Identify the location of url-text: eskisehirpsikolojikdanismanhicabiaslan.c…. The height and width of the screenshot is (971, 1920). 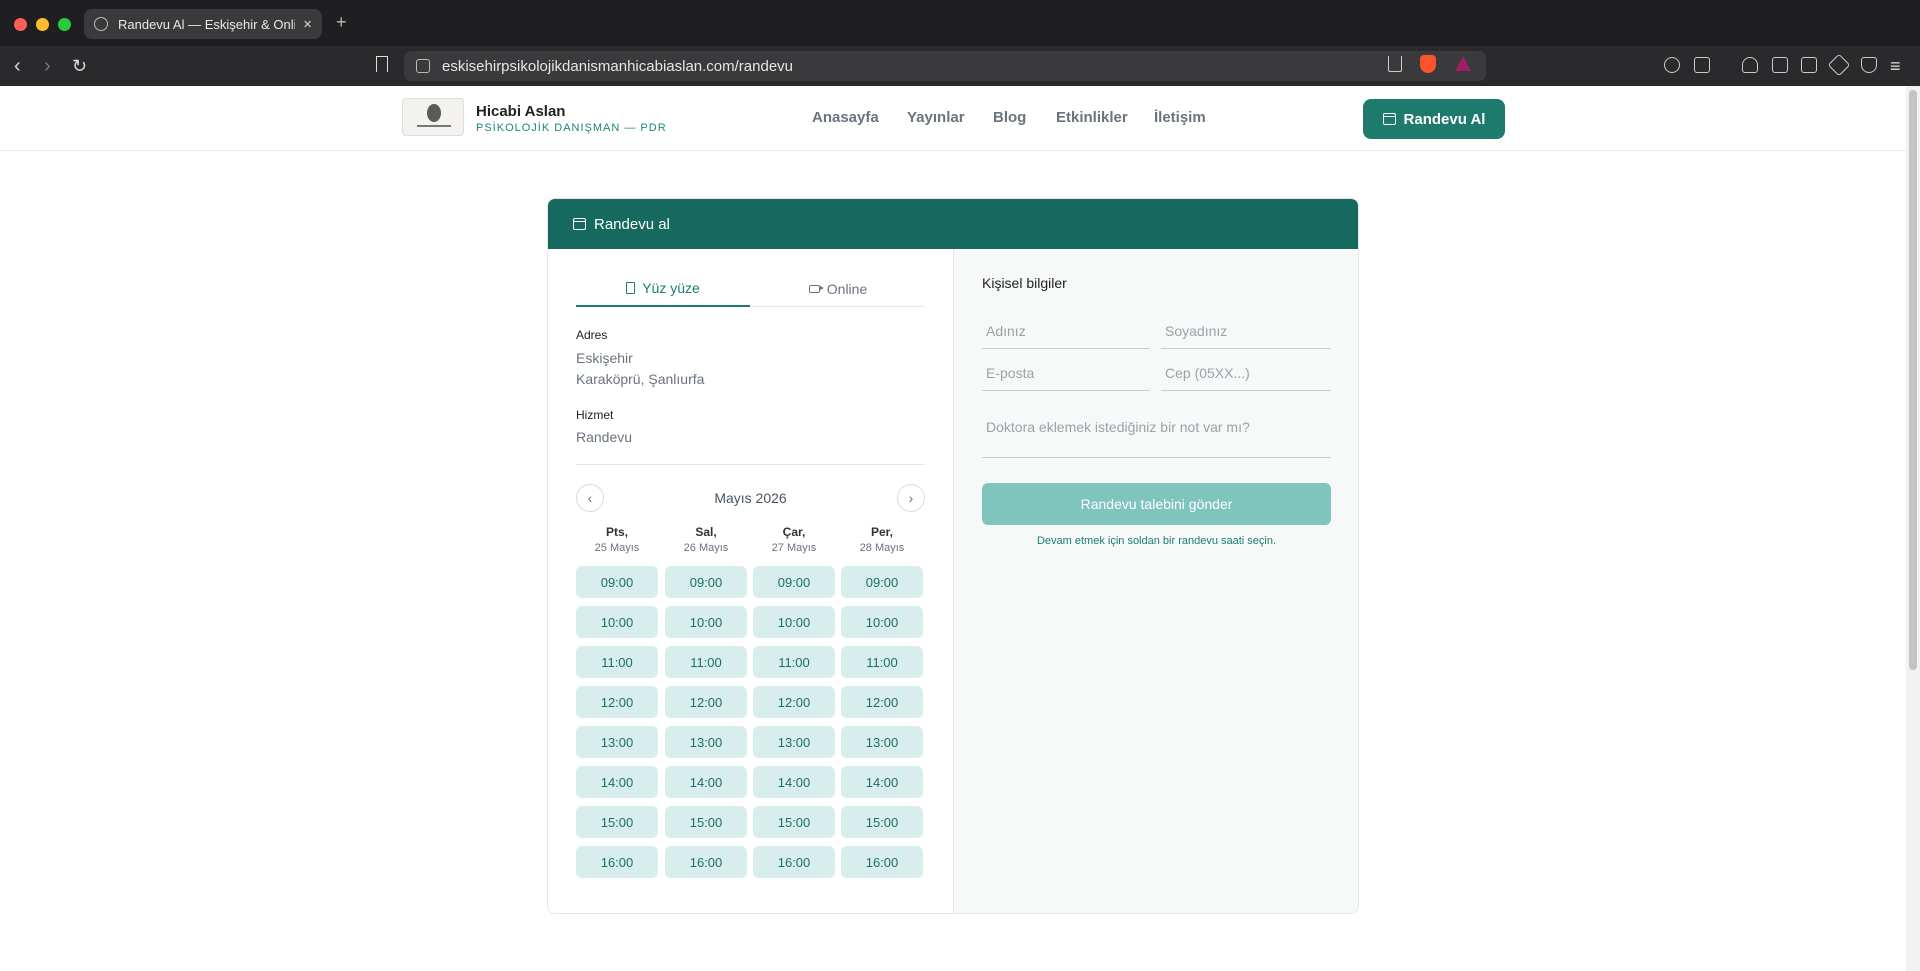
(618, 66).